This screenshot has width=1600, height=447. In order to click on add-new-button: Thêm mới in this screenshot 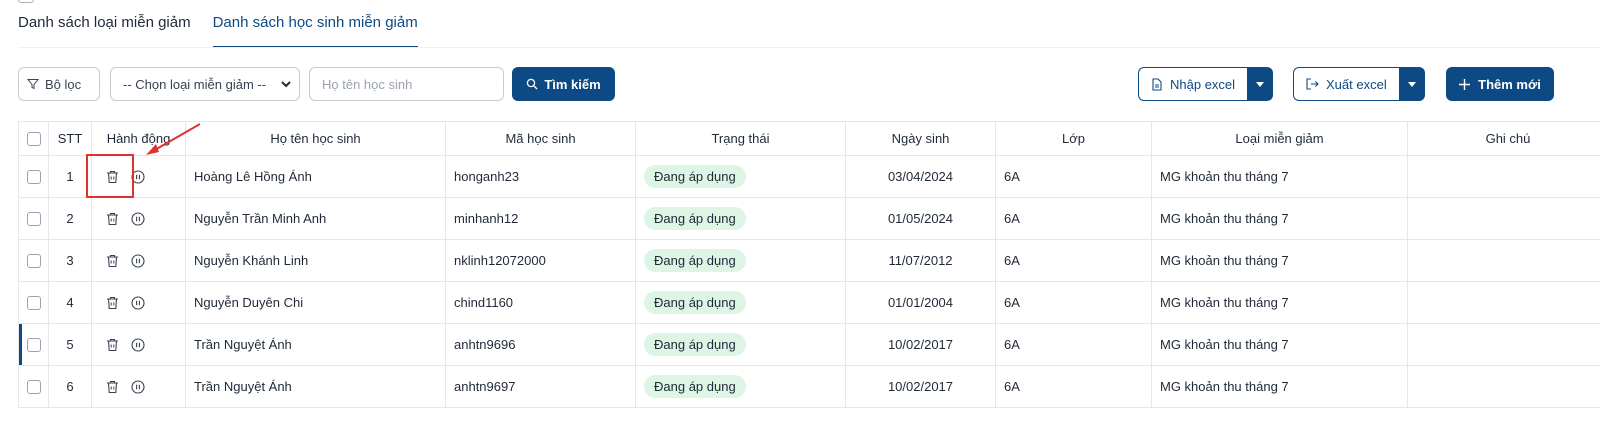, I will do `click(1500, 84)`.